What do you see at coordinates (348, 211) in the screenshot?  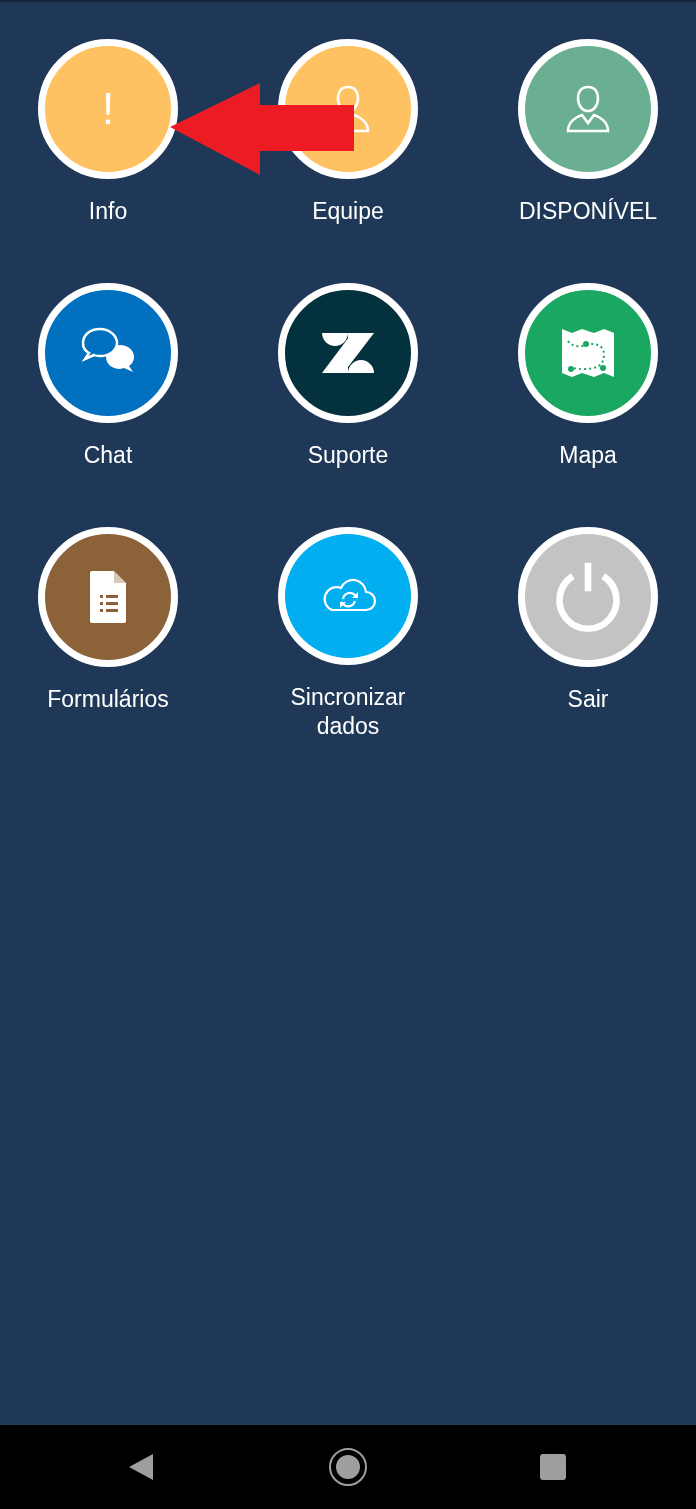 I see `tile-label: Equipe` at bounding box center [348, 211].